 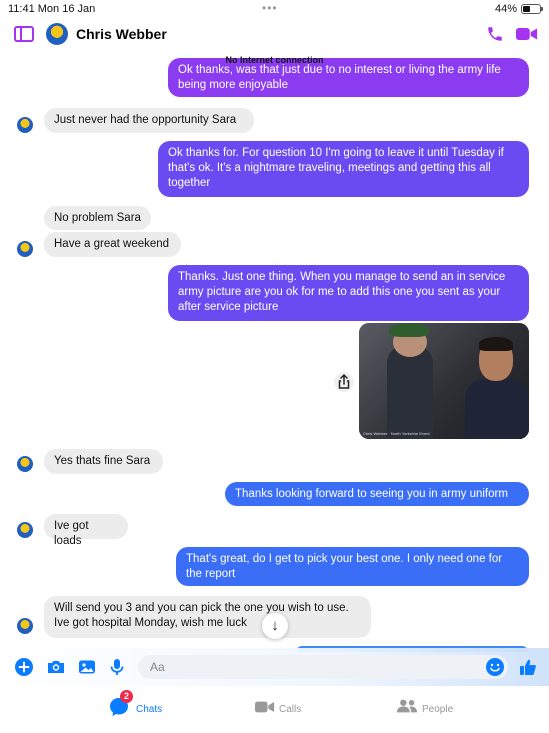 What do you see at coordinates (495, 34) in the screenshot?
I see `phone-call-icon` at bounding box center [495, 34].